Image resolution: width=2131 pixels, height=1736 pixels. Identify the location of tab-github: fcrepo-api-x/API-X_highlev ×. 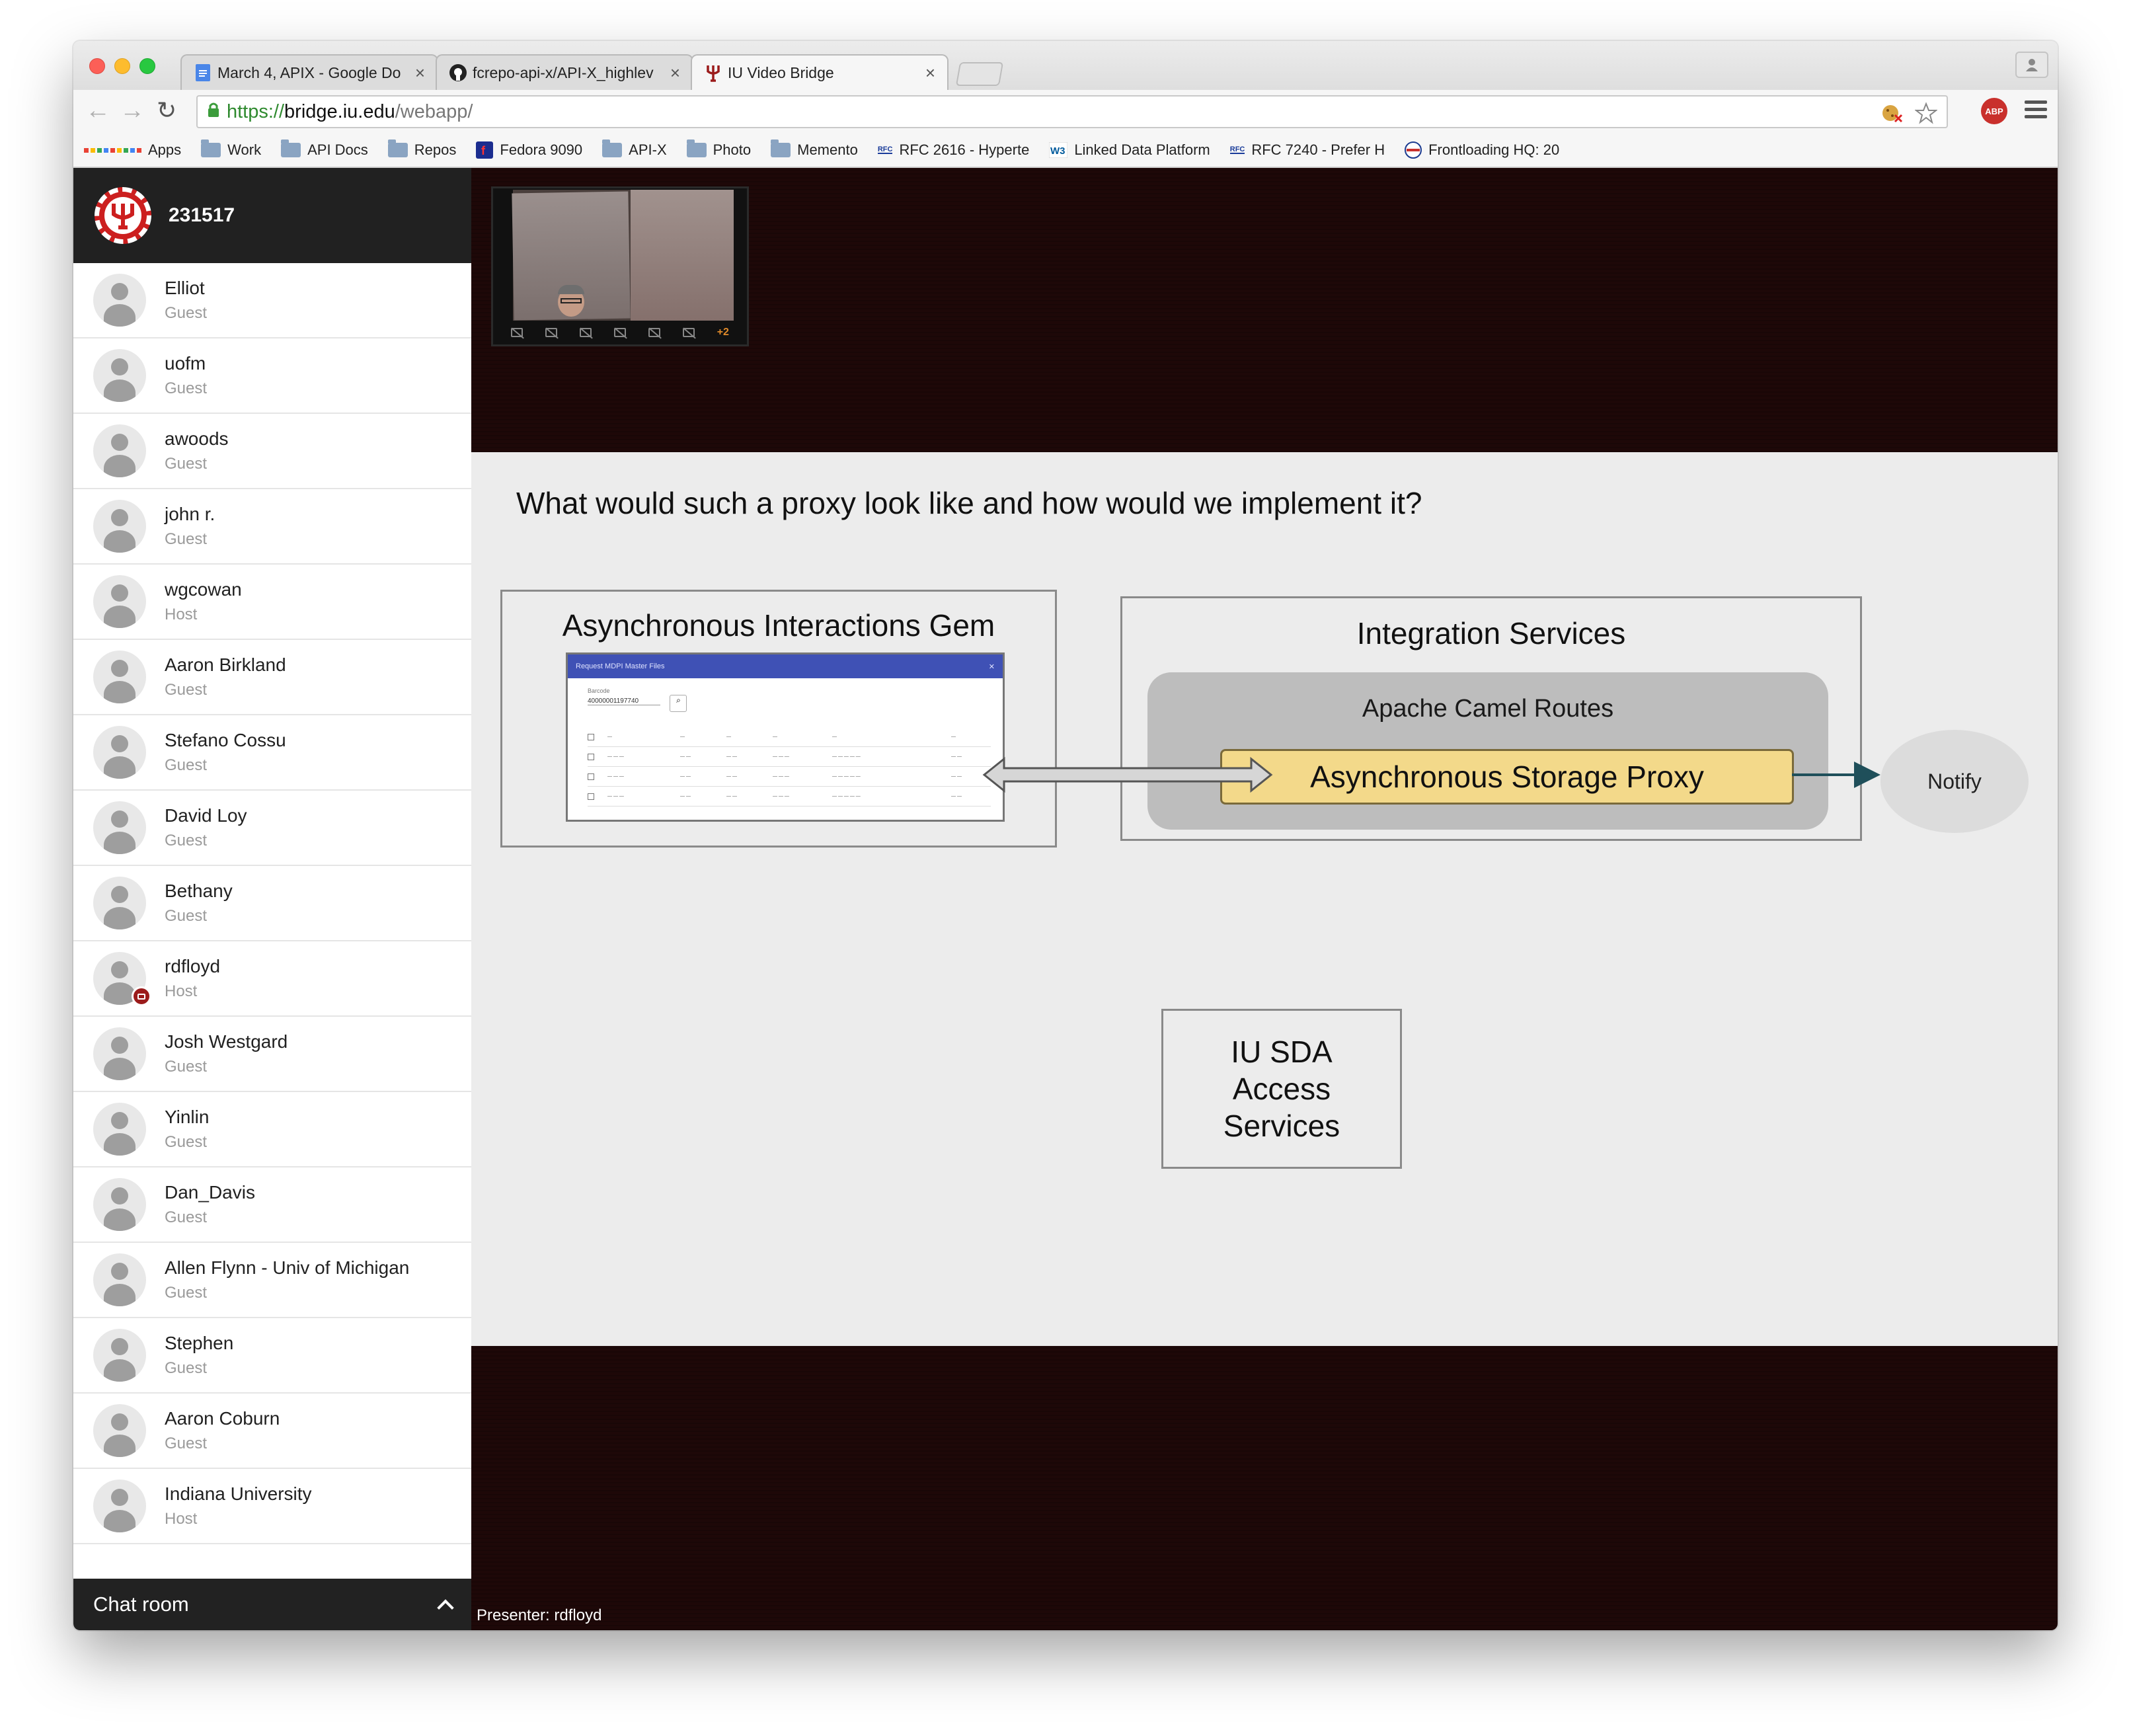
(564, 72).